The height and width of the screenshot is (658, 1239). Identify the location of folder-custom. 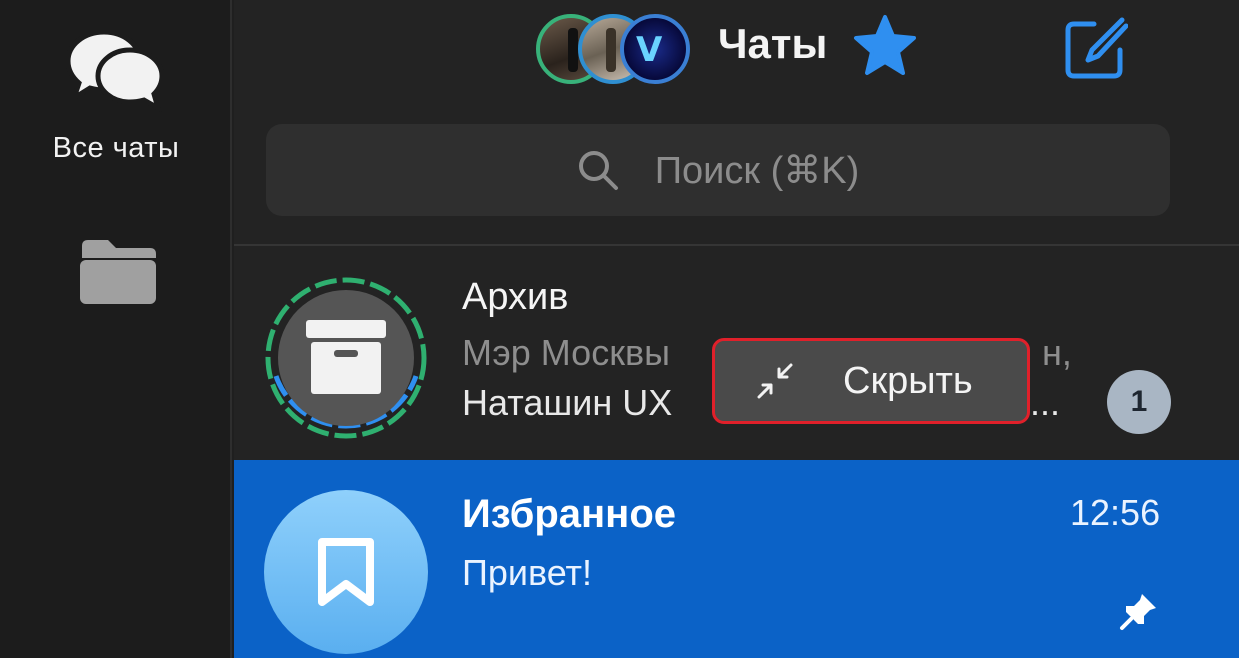
(118, 273).